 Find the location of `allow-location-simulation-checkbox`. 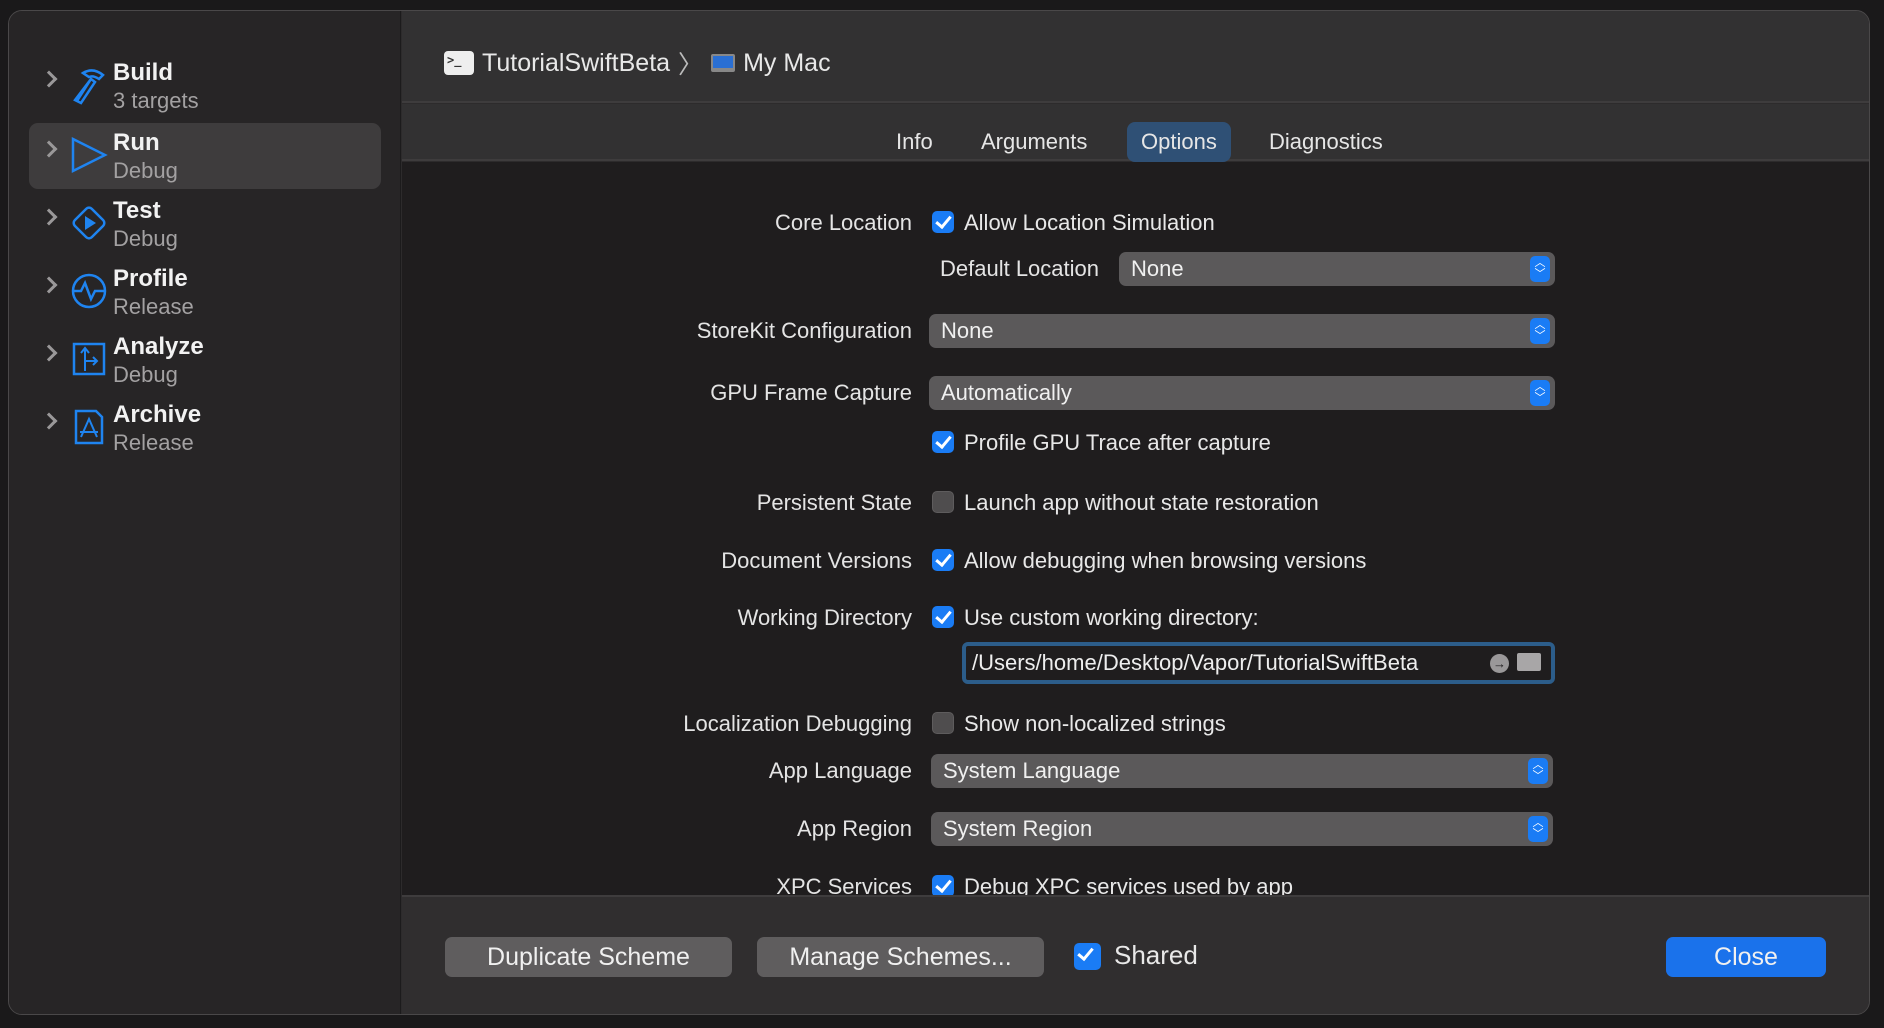

allow-location-simulation-checkbox is located at coordinates (943, 222).